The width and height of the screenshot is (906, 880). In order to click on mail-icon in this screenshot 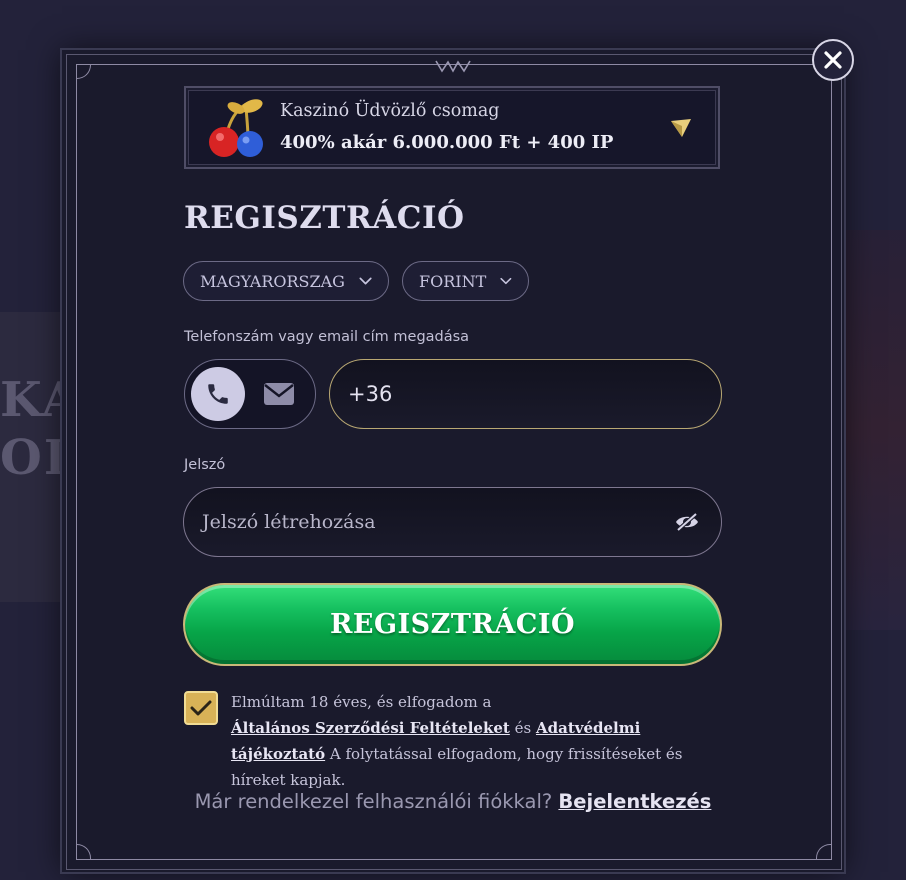, I will do `click(279, 394)`.